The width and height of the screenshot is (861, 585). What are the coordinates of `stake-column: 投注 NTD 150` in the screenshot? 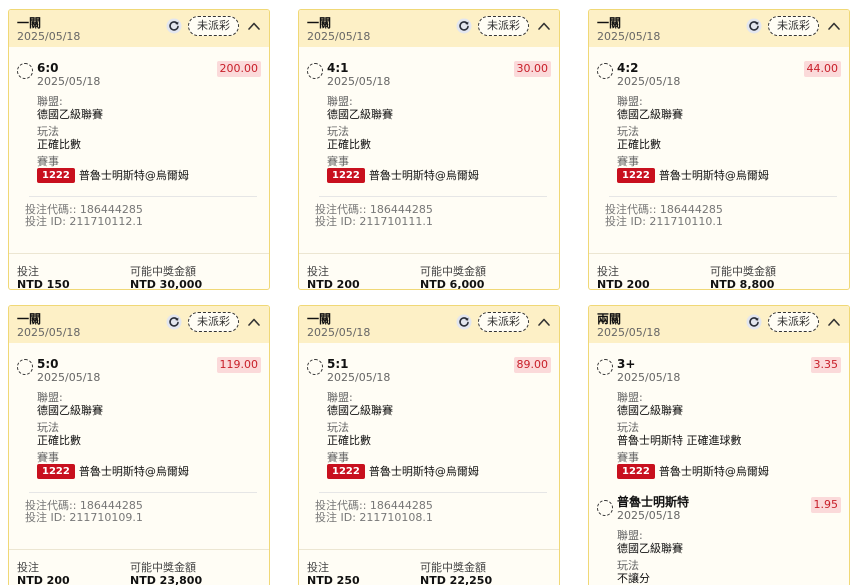 It's located at (73, 278).